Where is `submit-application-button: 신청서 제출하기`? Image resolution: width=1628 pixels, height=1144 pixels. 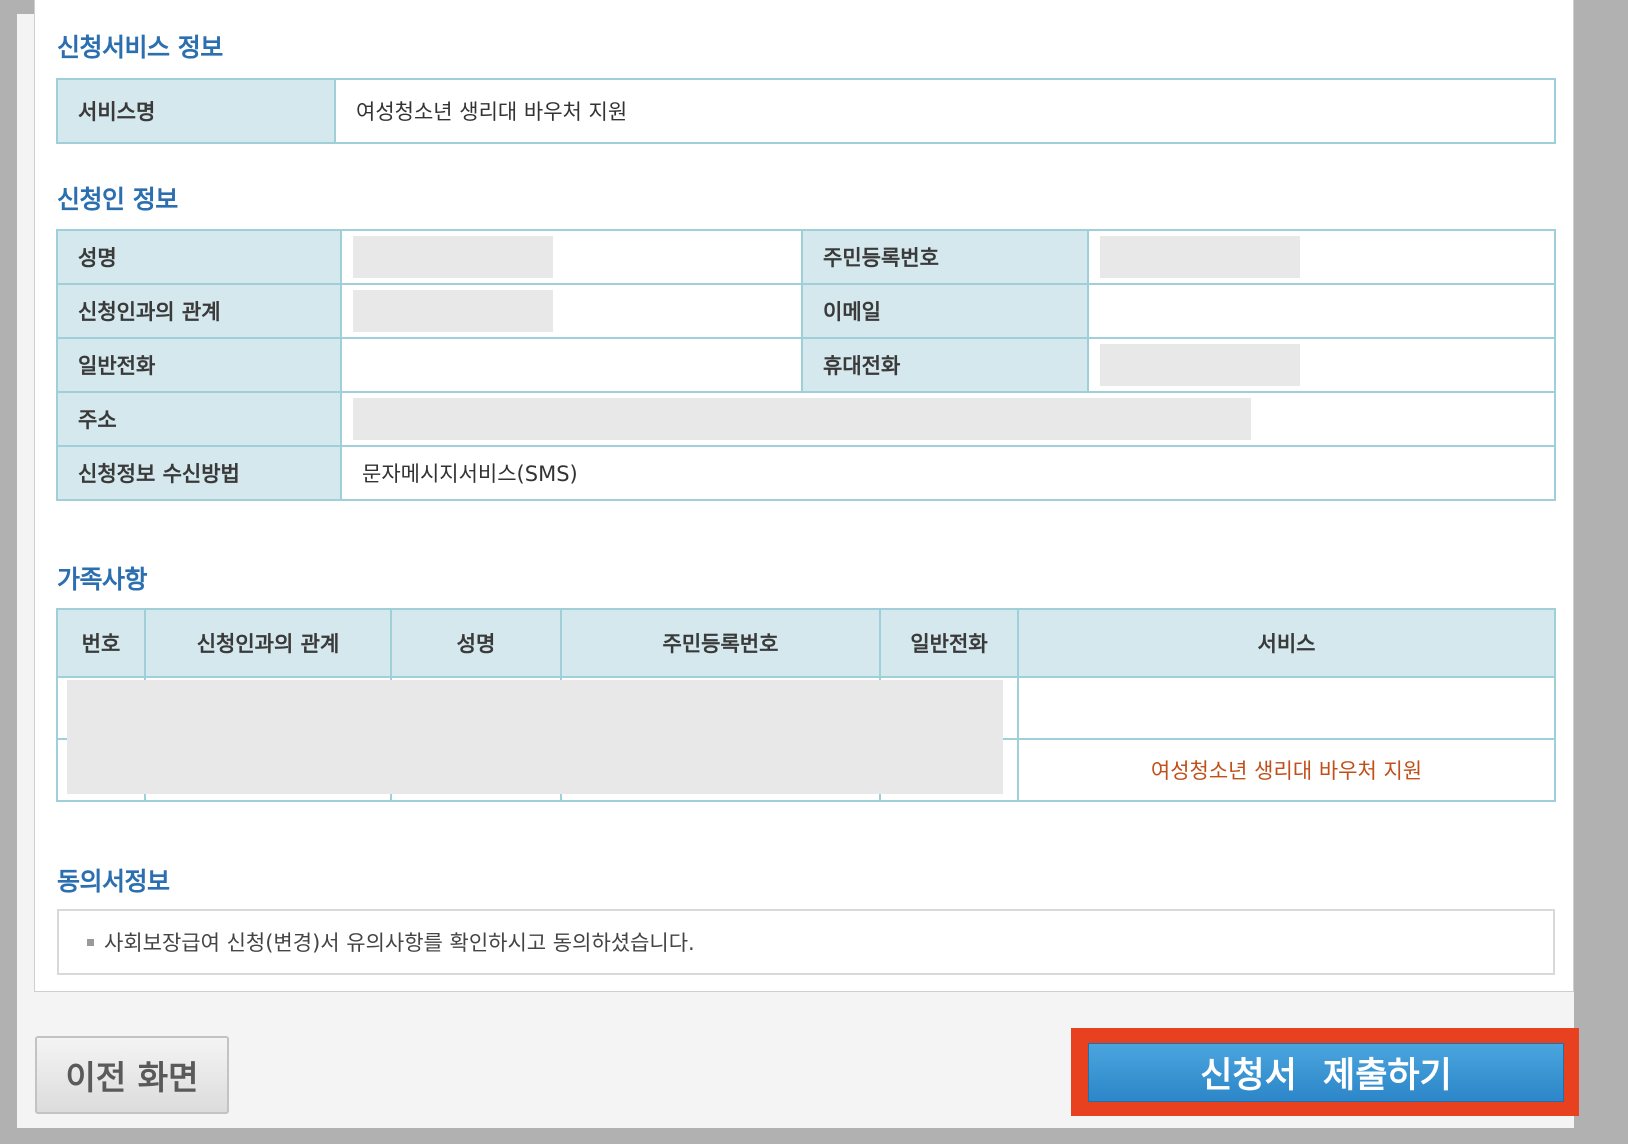
submit-application-button: 신청서 제출하기 is located at coordinates (1326, 1072).